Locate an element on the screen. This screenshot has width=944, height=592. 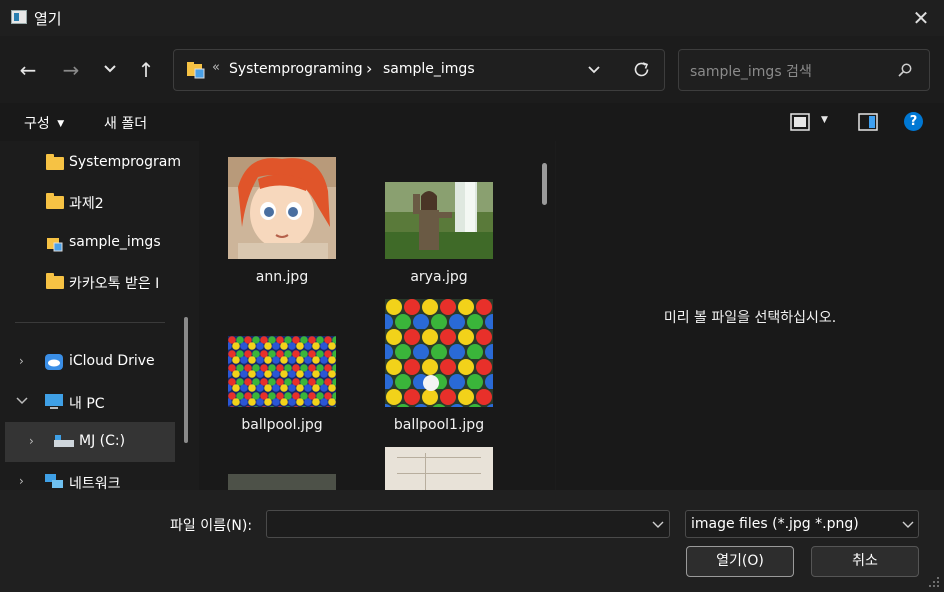
forward-button: → is located at coordinates (71, 70).